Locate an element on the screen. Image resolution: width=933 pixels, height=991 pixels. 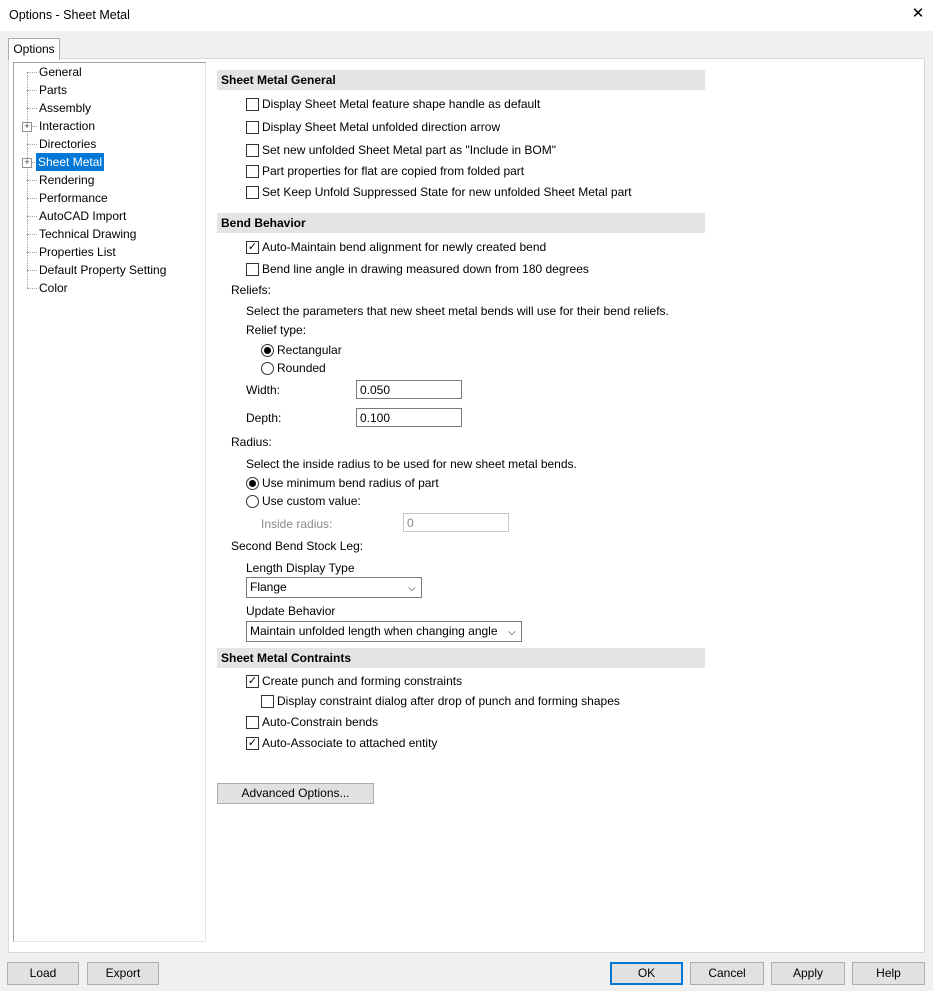
tree-item-rendering: Rendering is located at coordinates (66, 180).